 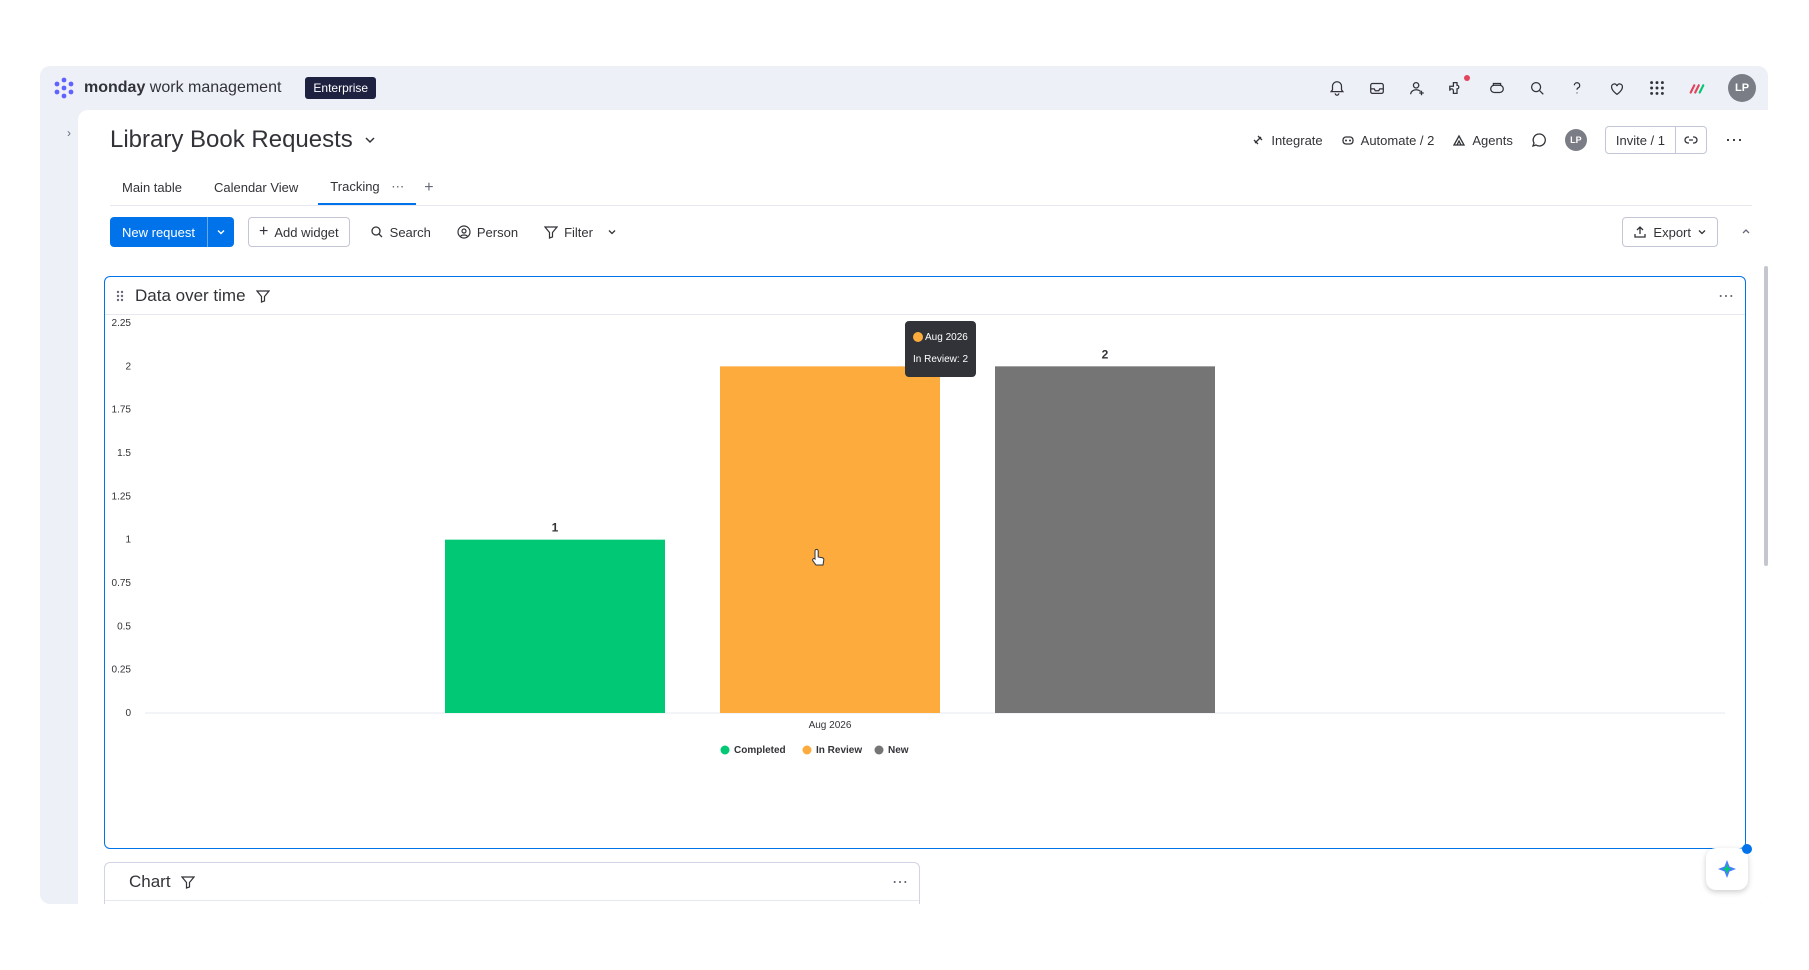 I want to click on tab-main-table: Main table, so click(x=152, y=187).